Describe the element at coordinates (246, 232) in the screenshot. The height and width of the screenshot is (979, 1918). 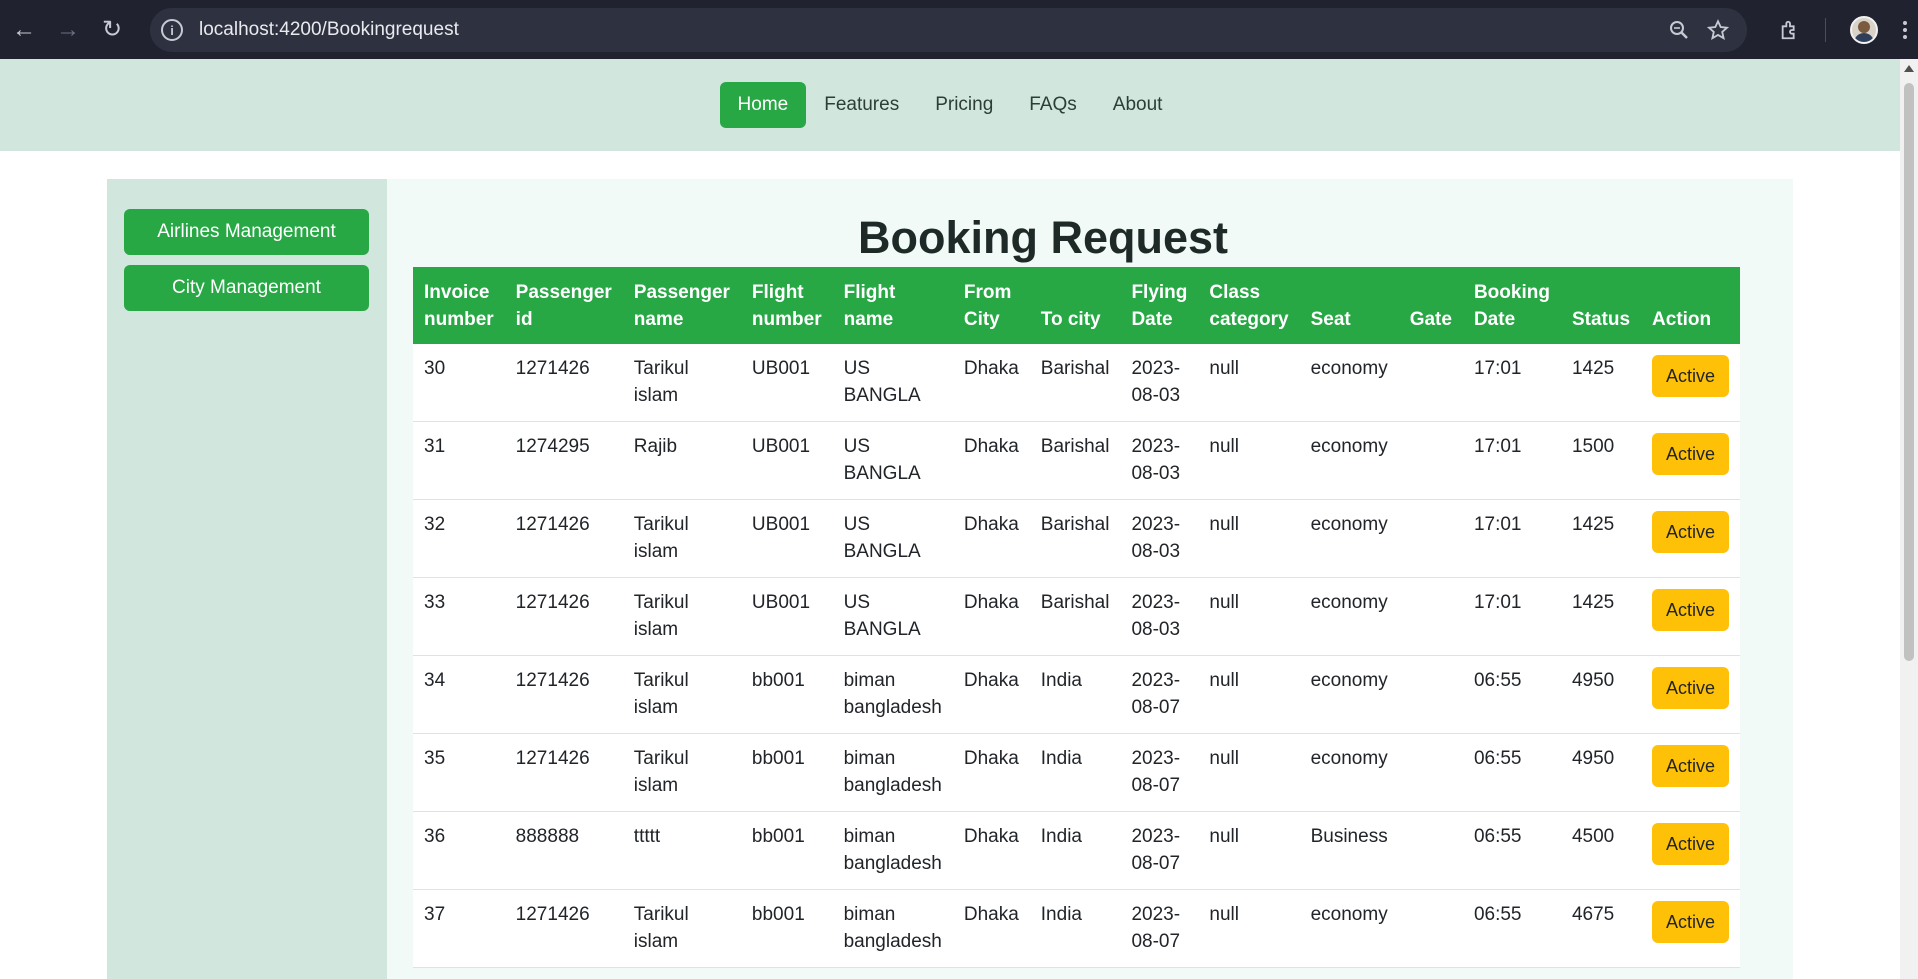
I see `airlines-management-button: Airlines Management` at that location.